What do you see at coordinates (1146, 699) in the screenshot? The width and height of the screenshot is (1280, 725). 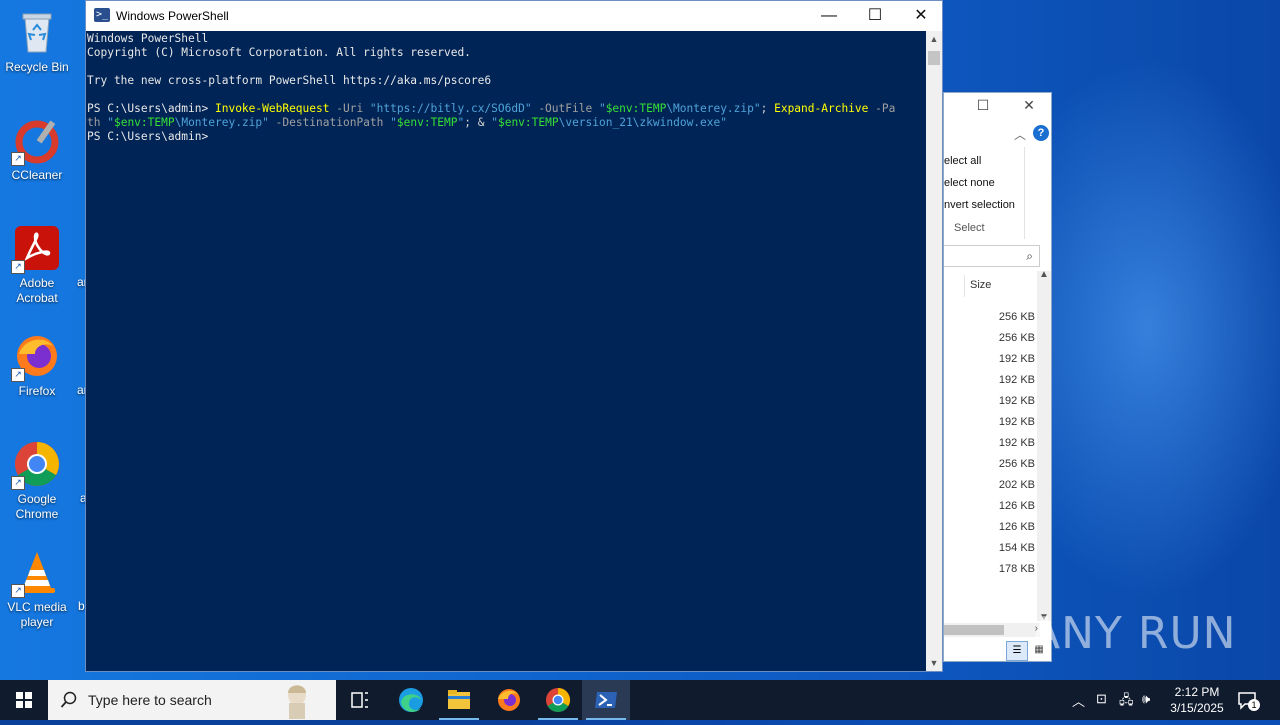 I see `volume-icon: 🕪` at bounding box center [1146, 699].